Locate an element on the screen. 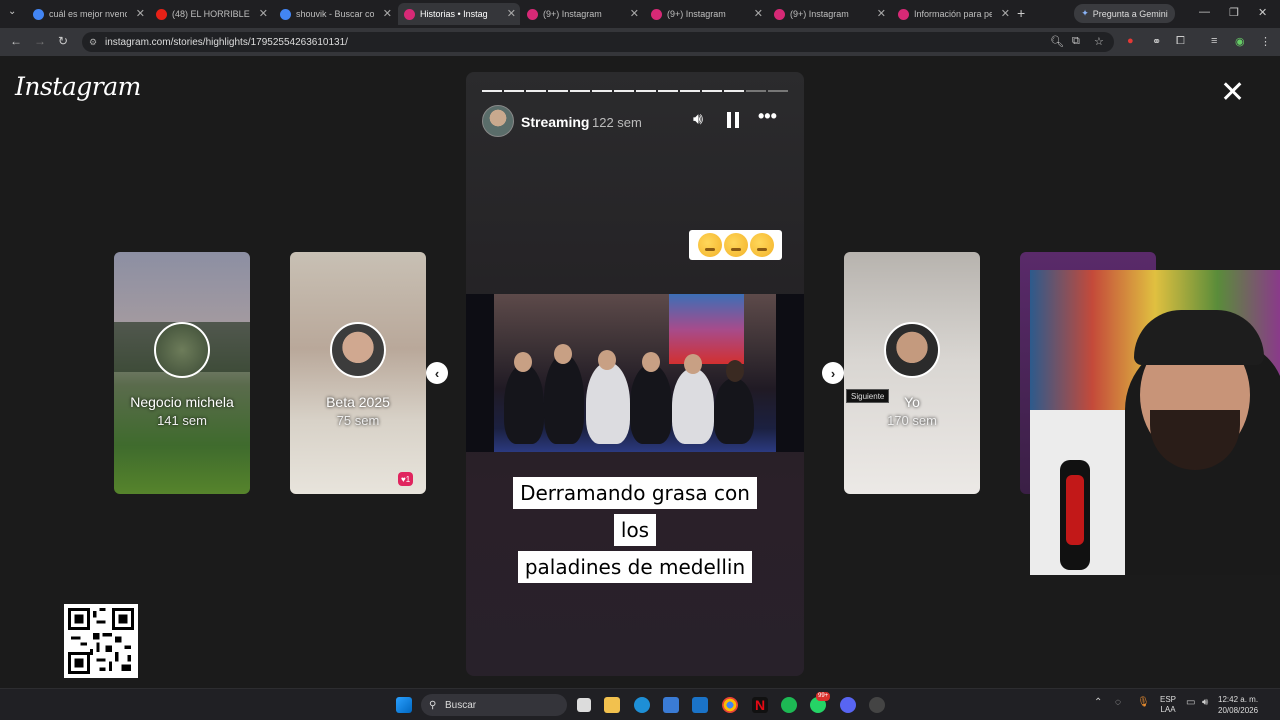 Image resolution: width=1280 pixels, height=720 pixels. qr-code-image is located at coordinates (101, 641).